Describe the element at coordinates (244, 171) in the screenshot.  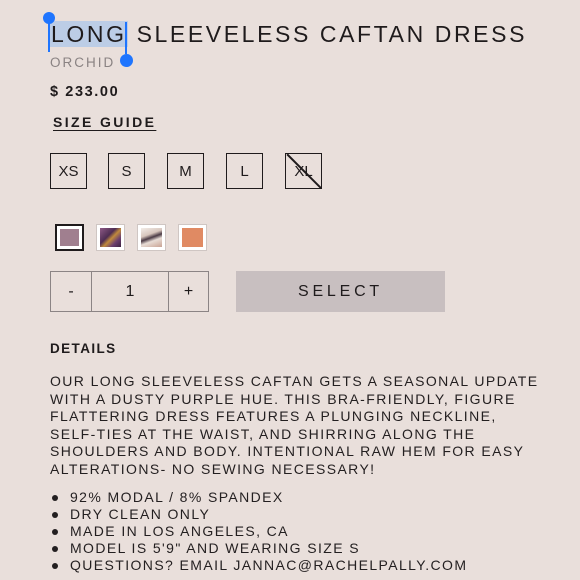
I see `size-button-l: L` at that location.